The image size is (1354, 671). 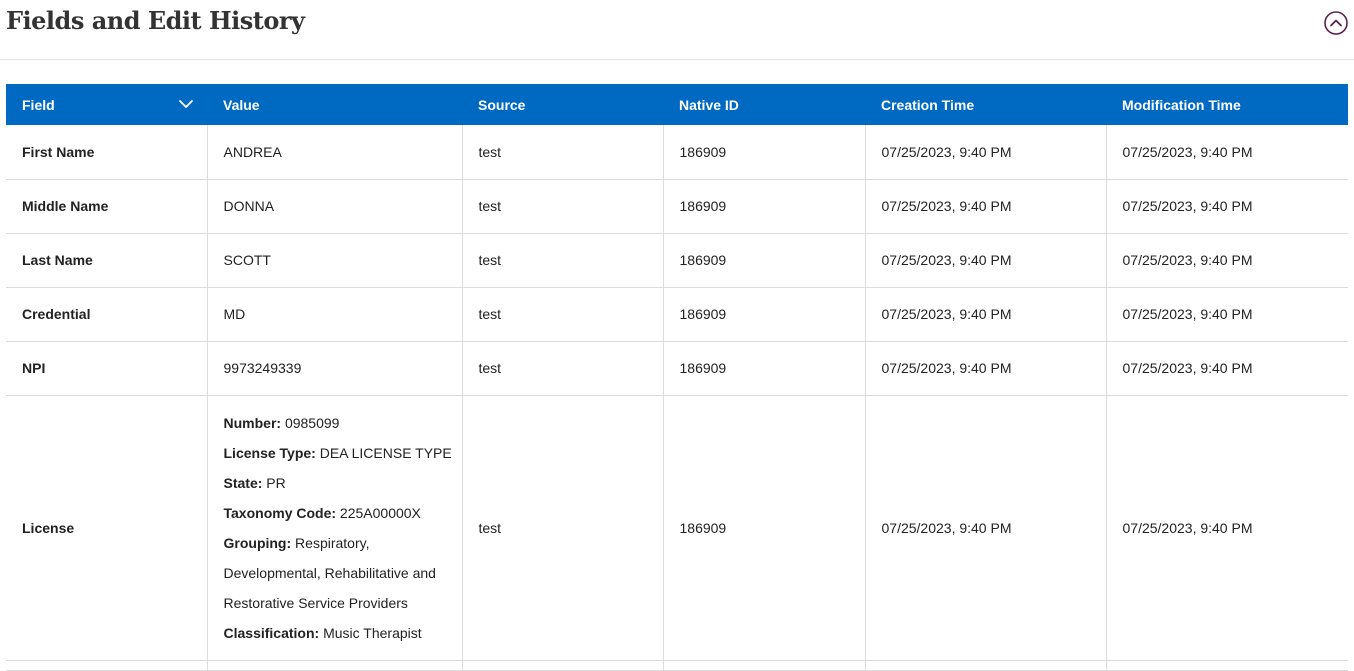 I want to click on column-header-native-id: Native ID, so click(x=764, y=104).